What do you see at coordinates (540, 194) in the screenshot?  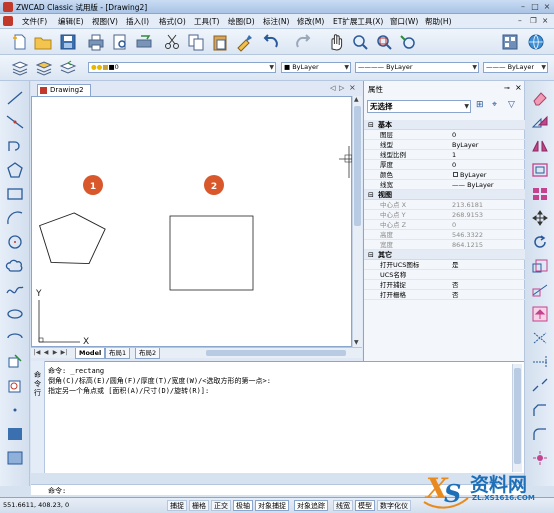 I see `array-icon` at bounding box center [540, 194].